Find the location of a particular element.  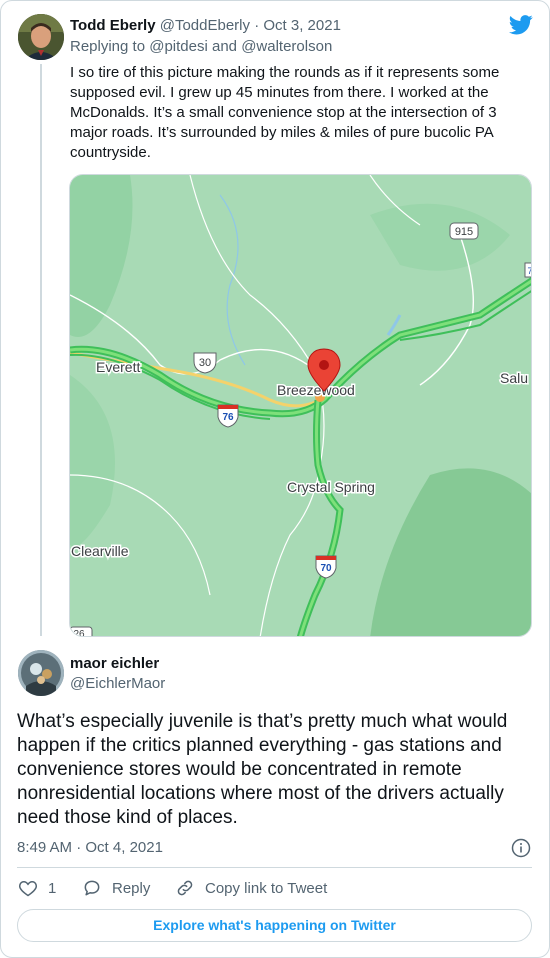

reply-button: Reply is located at coordinates (116, 888).